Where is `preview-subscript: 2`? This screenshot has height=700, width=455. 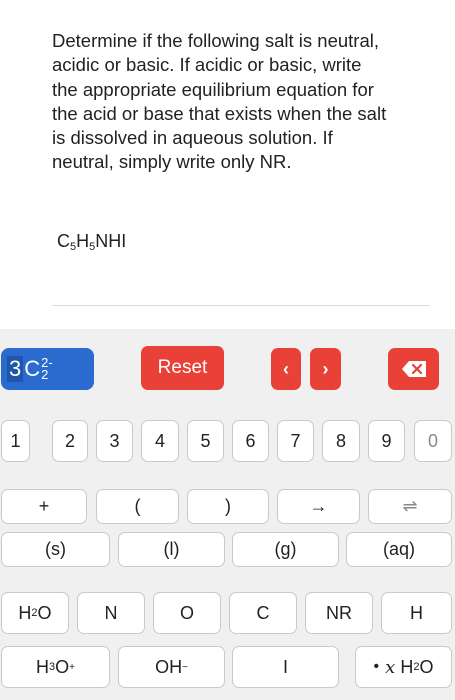
preview-subscript: 2 is located at coordinates (45, 374).